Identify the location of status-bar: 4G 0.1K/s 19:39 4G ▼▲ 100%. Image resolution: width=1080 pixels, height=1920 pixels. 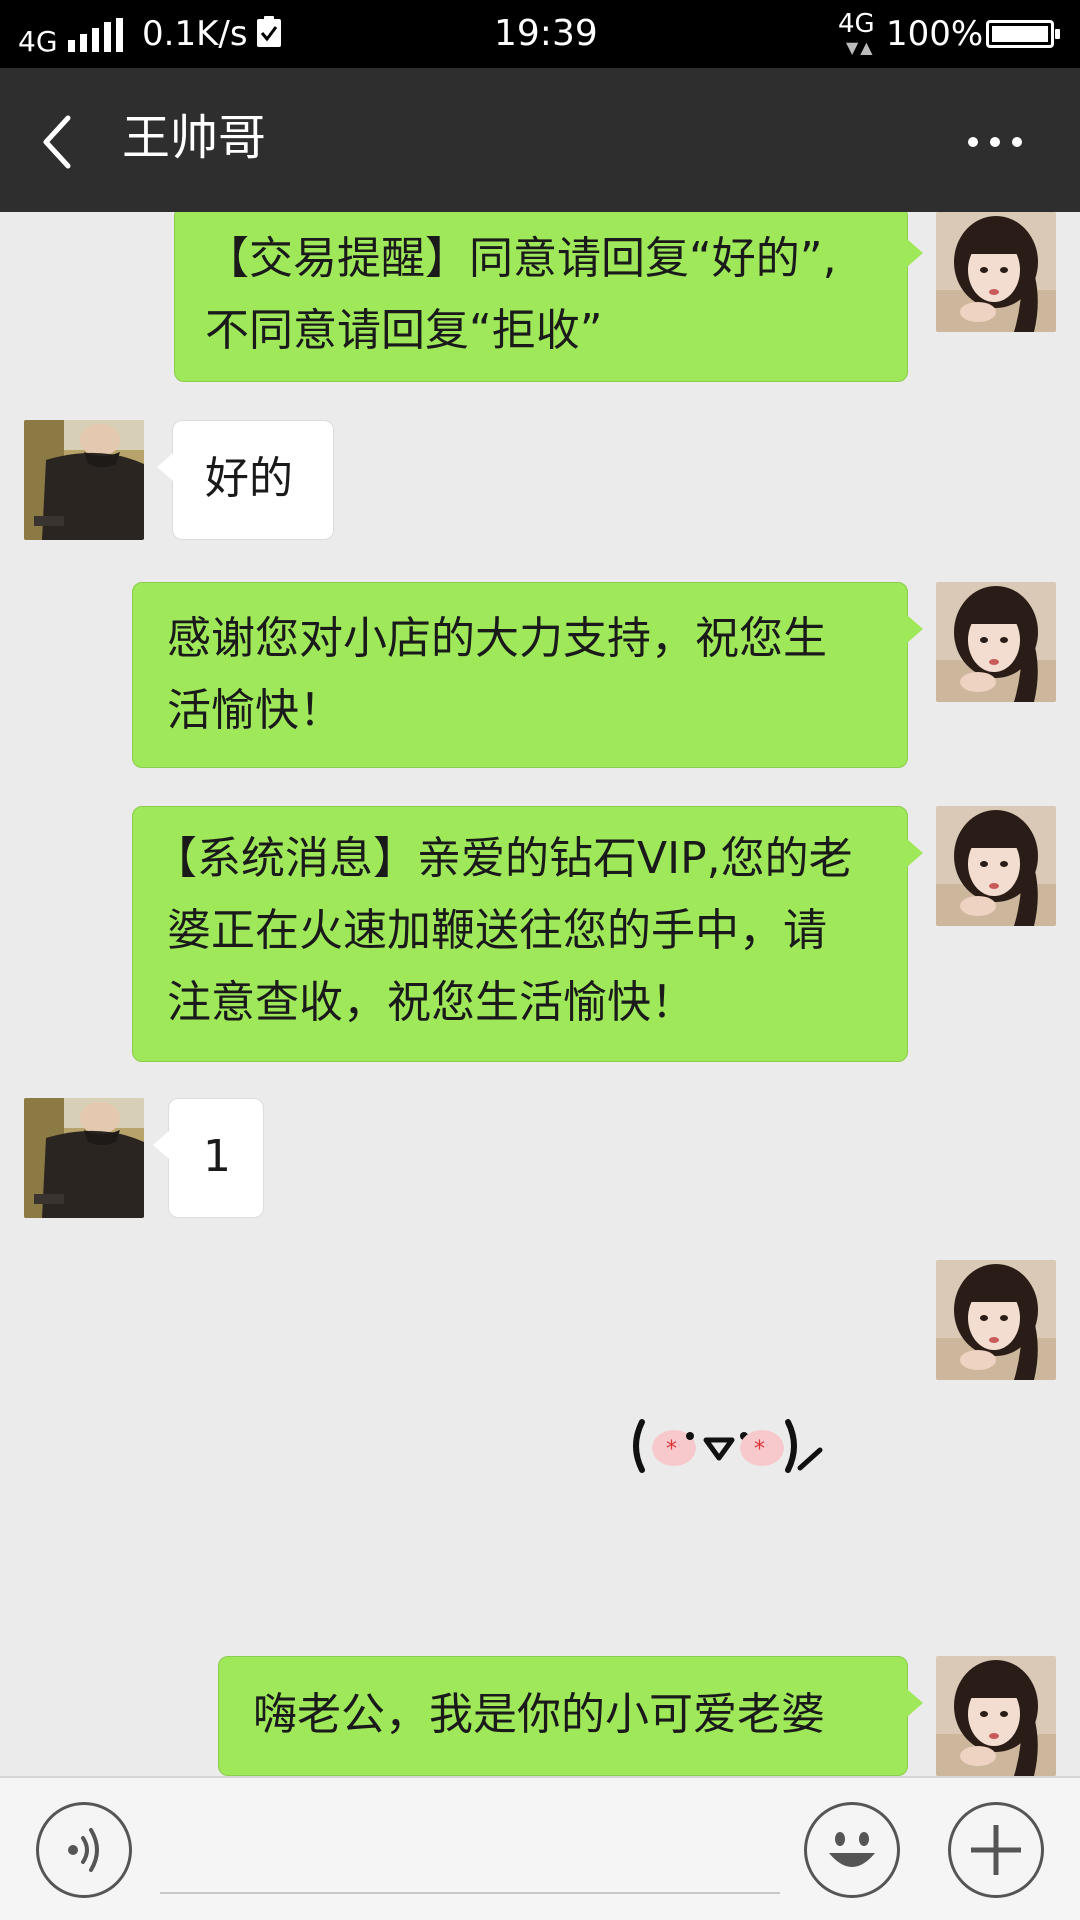
(540, 34).